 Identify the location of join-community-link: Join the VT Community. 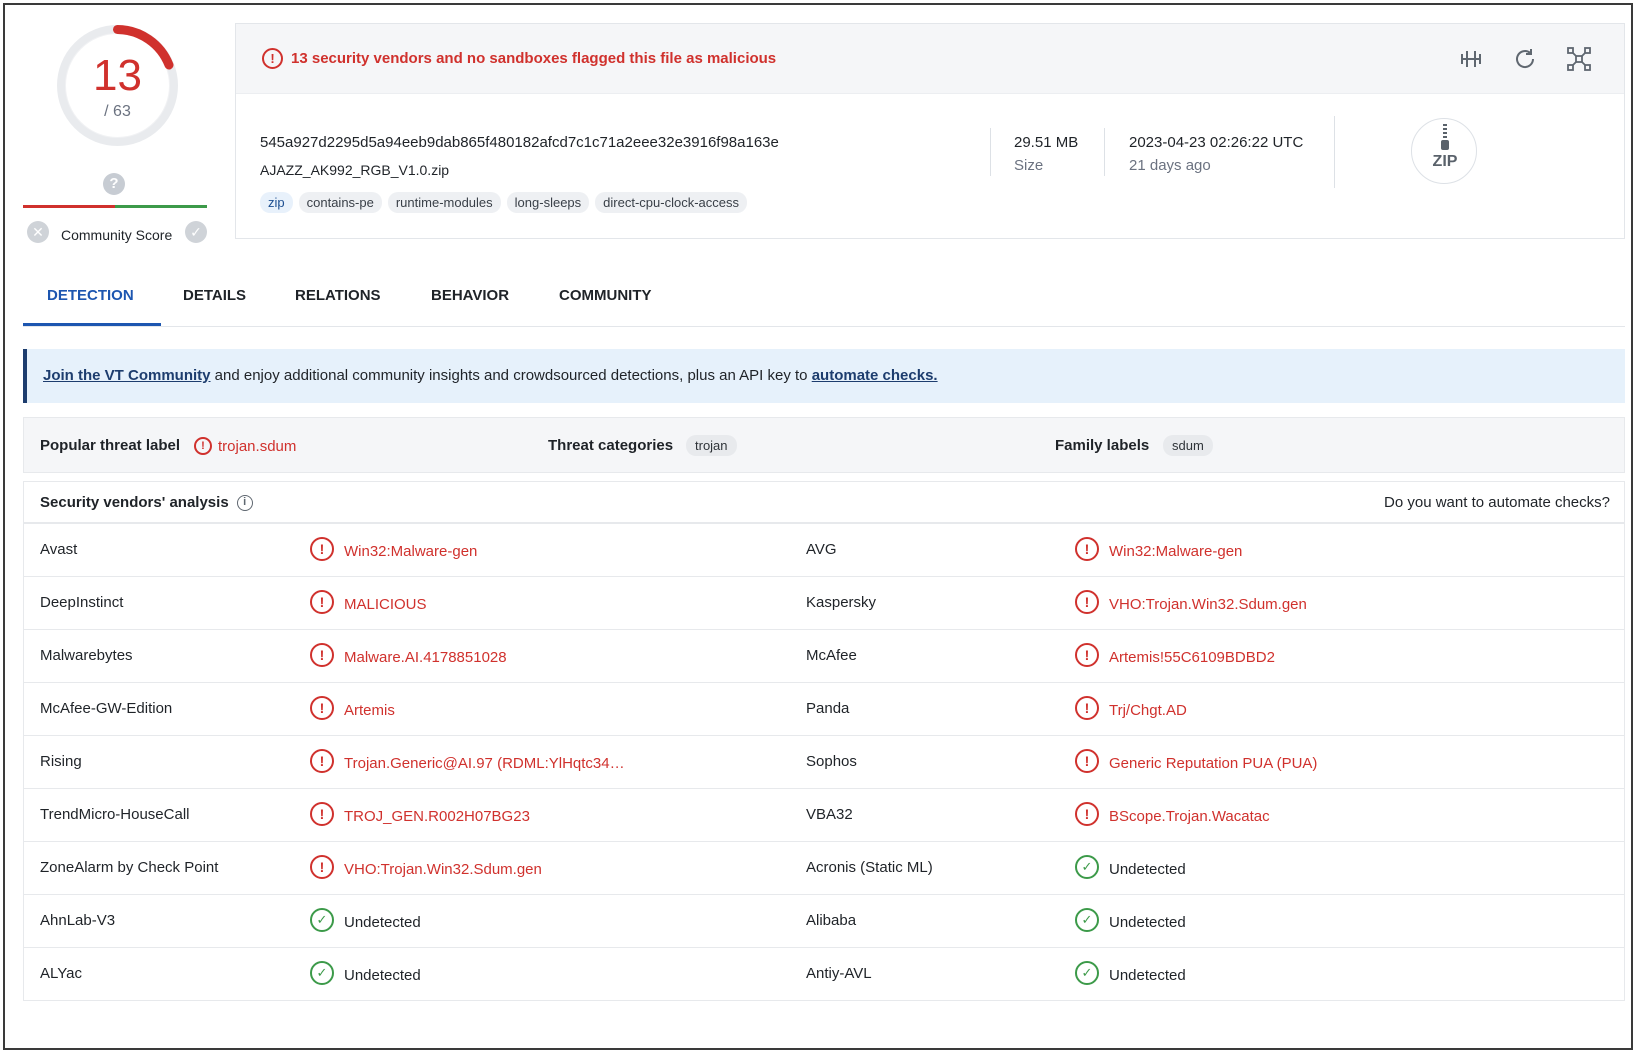
(127, 375).